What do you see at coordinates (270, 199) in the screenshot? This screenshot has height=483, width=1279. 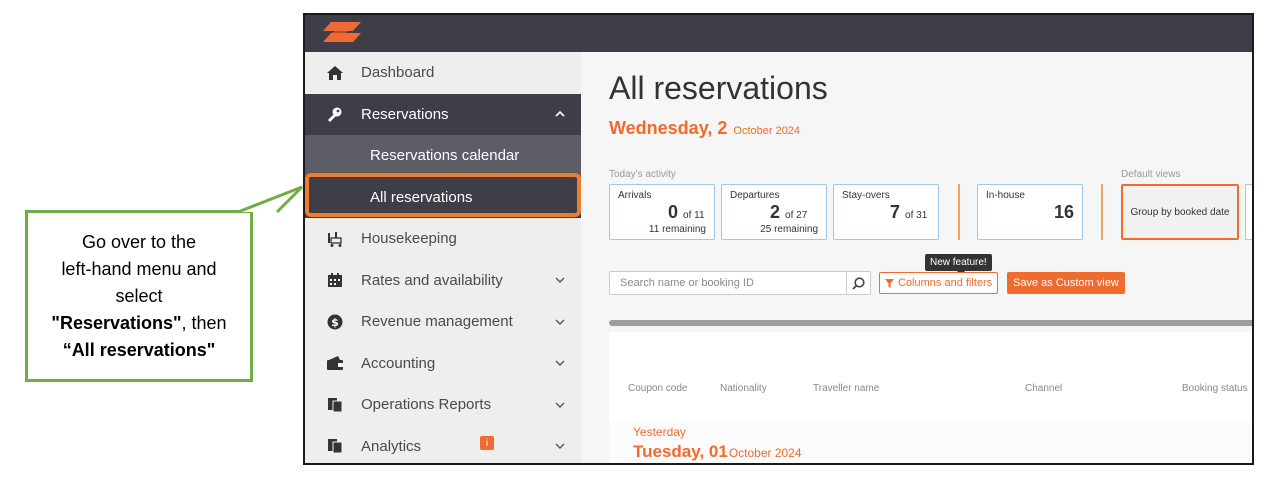 I see `callout-pointer` at bounding box center [270, 199].